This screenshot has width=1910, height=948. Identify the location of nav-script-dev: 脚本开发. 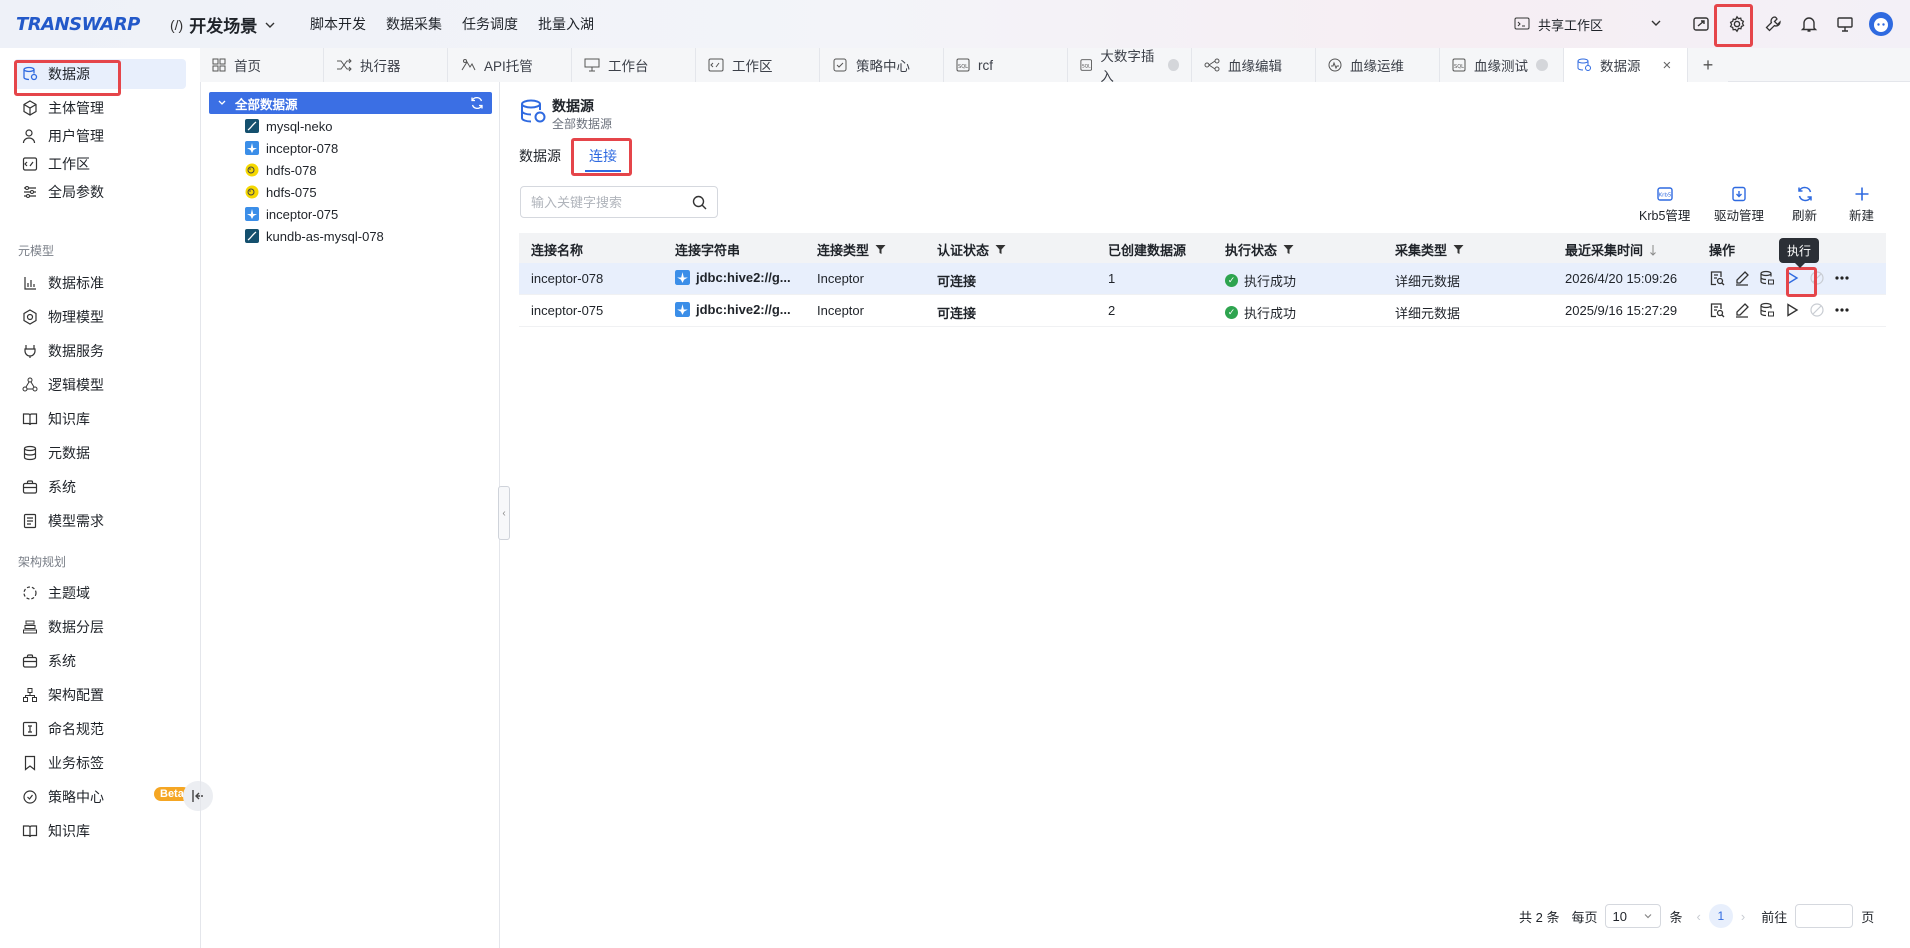
(338, 24).